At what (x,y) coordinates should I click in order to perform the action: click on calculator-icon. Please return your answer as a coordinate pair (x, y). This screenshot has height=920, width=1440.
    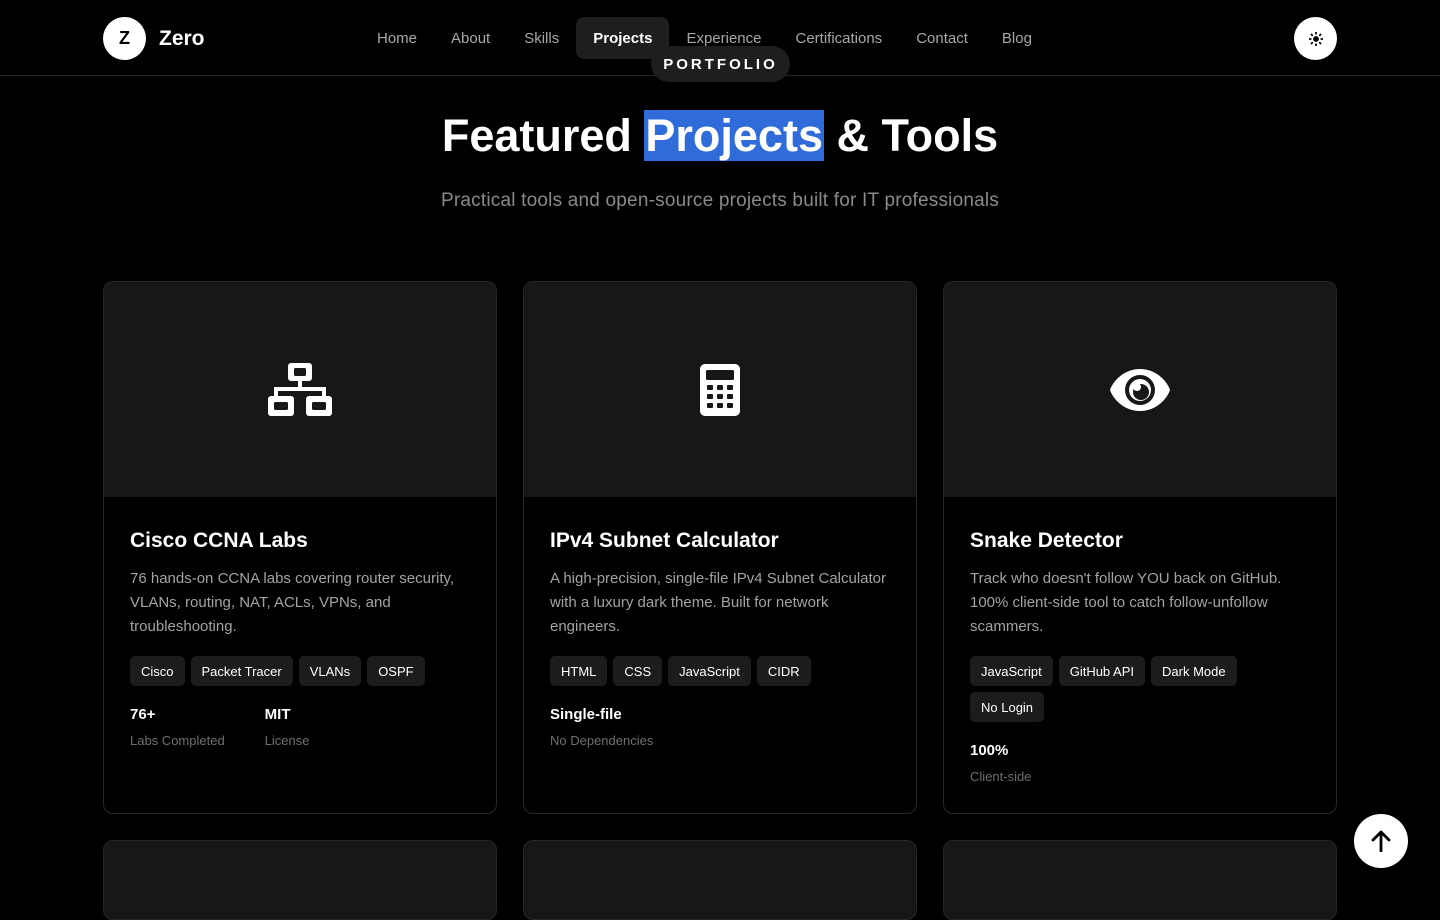
    Looking at the image, I should click on (720, 389).